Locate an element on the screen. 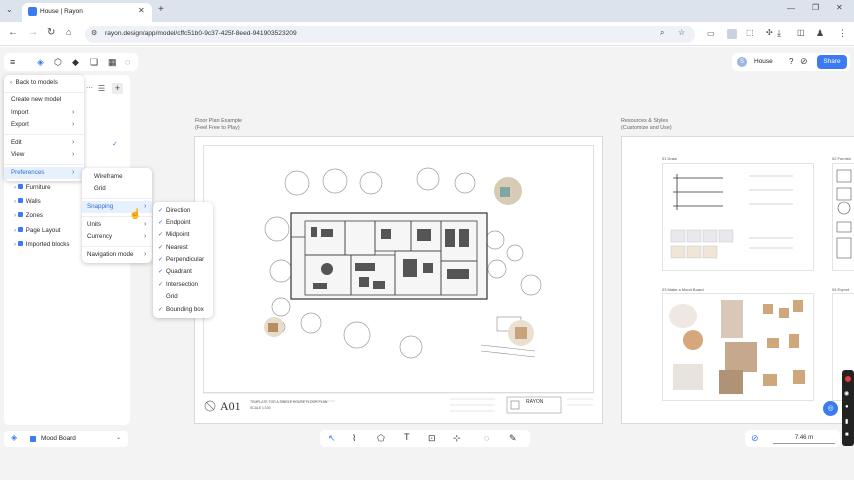 Image resolution: width=854 pixels, height=480 pixels. sidepanel-icon: ◫ is located at coordinates (801, 32).